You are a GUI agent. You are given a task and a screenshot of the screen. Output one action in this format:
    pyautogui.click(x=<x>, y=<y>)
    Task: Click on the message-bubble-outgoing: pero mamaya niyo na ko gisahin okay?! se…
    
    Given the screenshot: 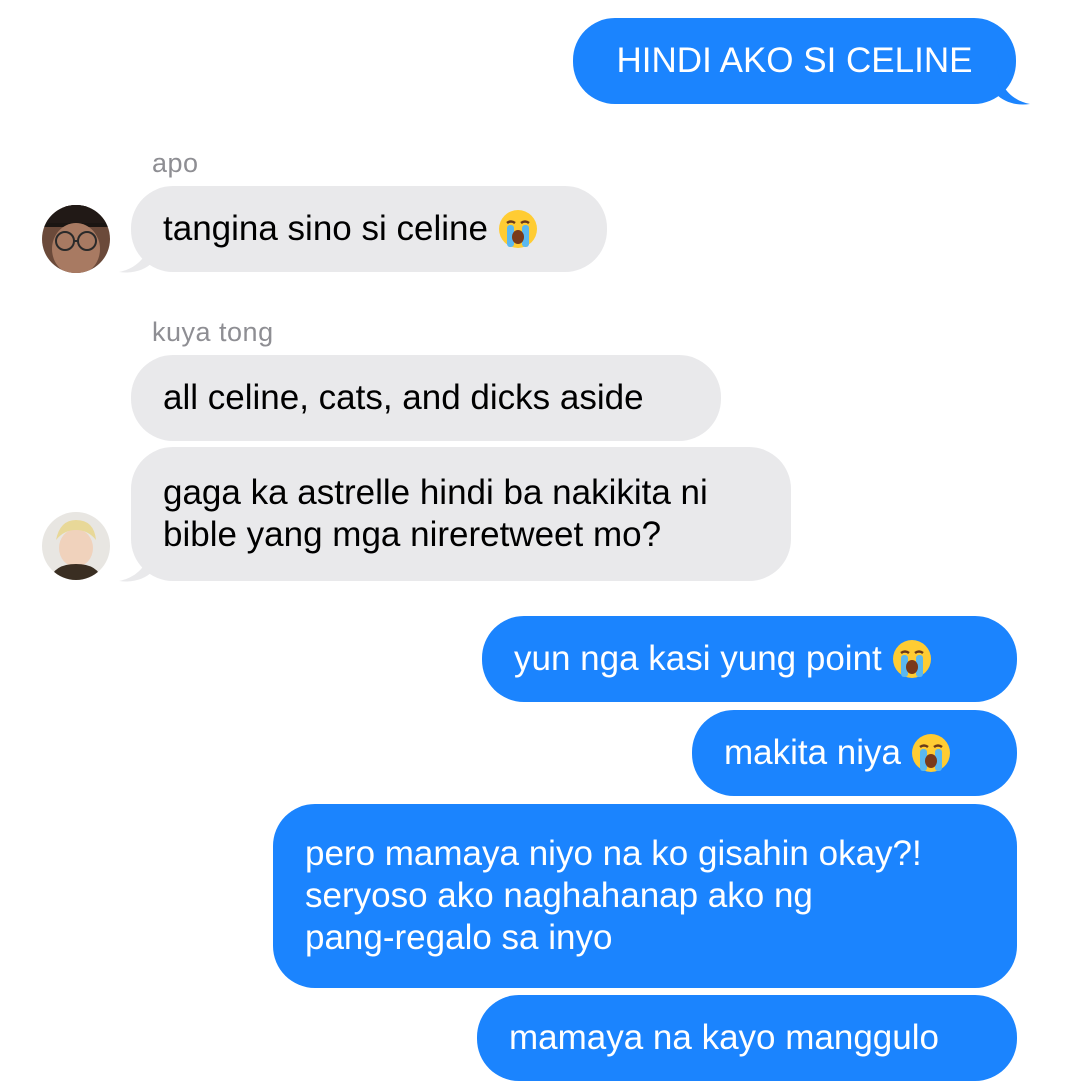 What is the action you would take?
    pyautogui.click(x=645, y=896)
    